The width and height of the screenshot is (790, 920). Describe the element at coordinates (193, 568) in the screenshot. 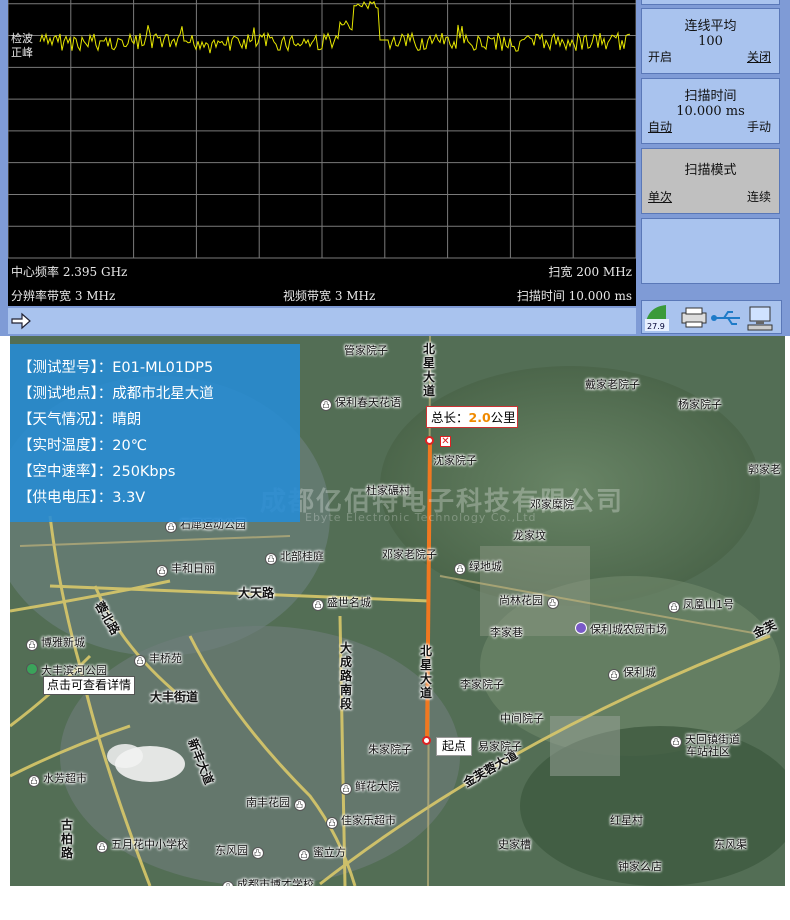

I see `poi-name: 丰和日丽` at that location.